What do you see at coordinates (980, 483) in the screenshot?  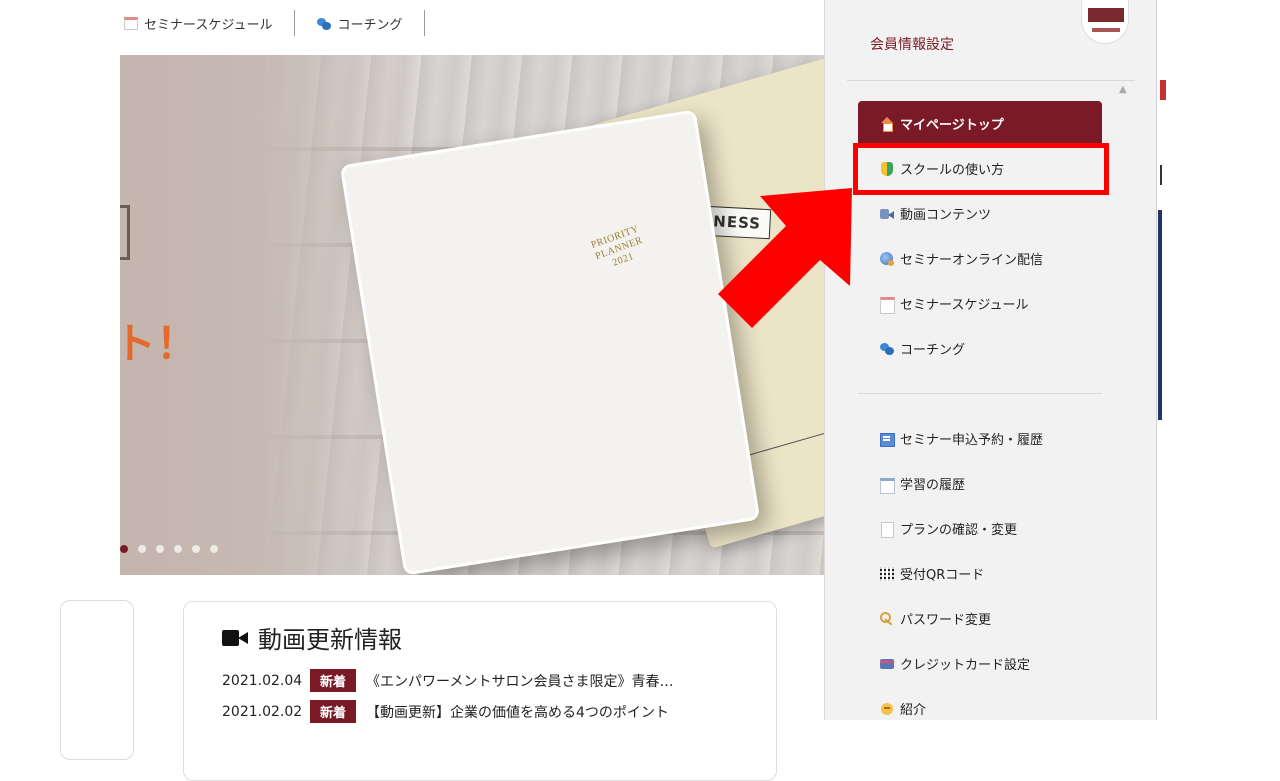 I see `menu-item-learning-history: 学習の履歴` at bounding box center [980, 483].